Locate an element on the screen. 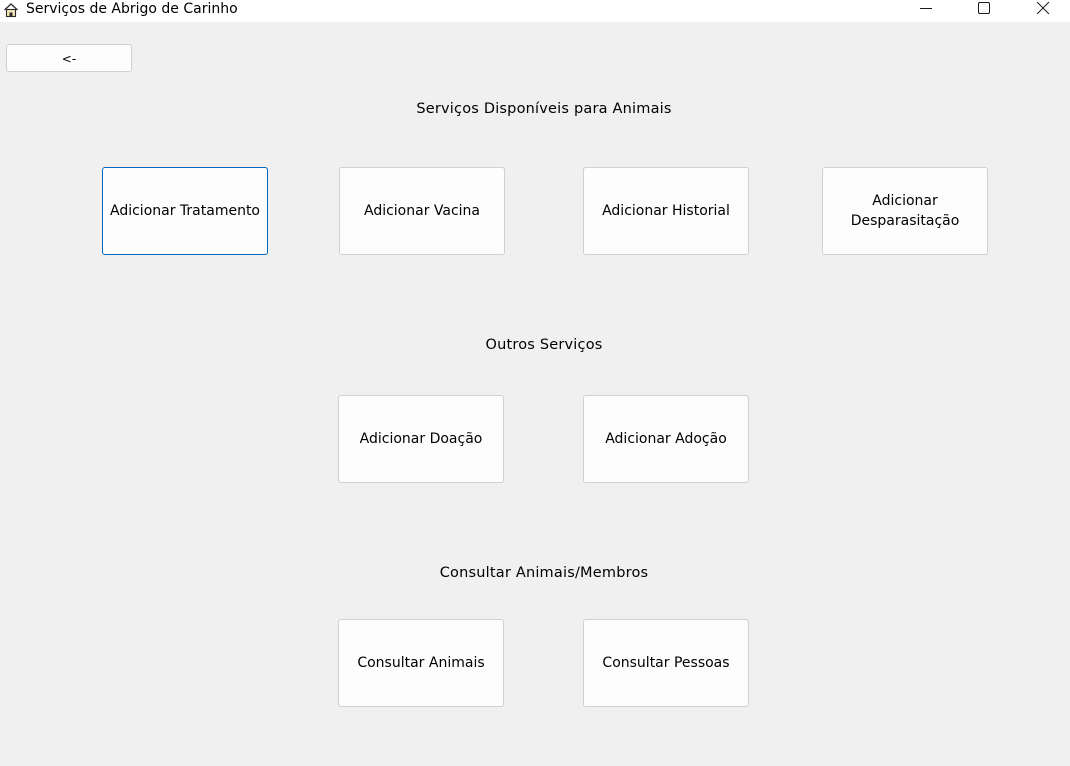 Image resolution: width=1070 pixels, height=766 pixels. window-title: Serviços de Abrigo de Carinho is located at coordinates (132, 9).